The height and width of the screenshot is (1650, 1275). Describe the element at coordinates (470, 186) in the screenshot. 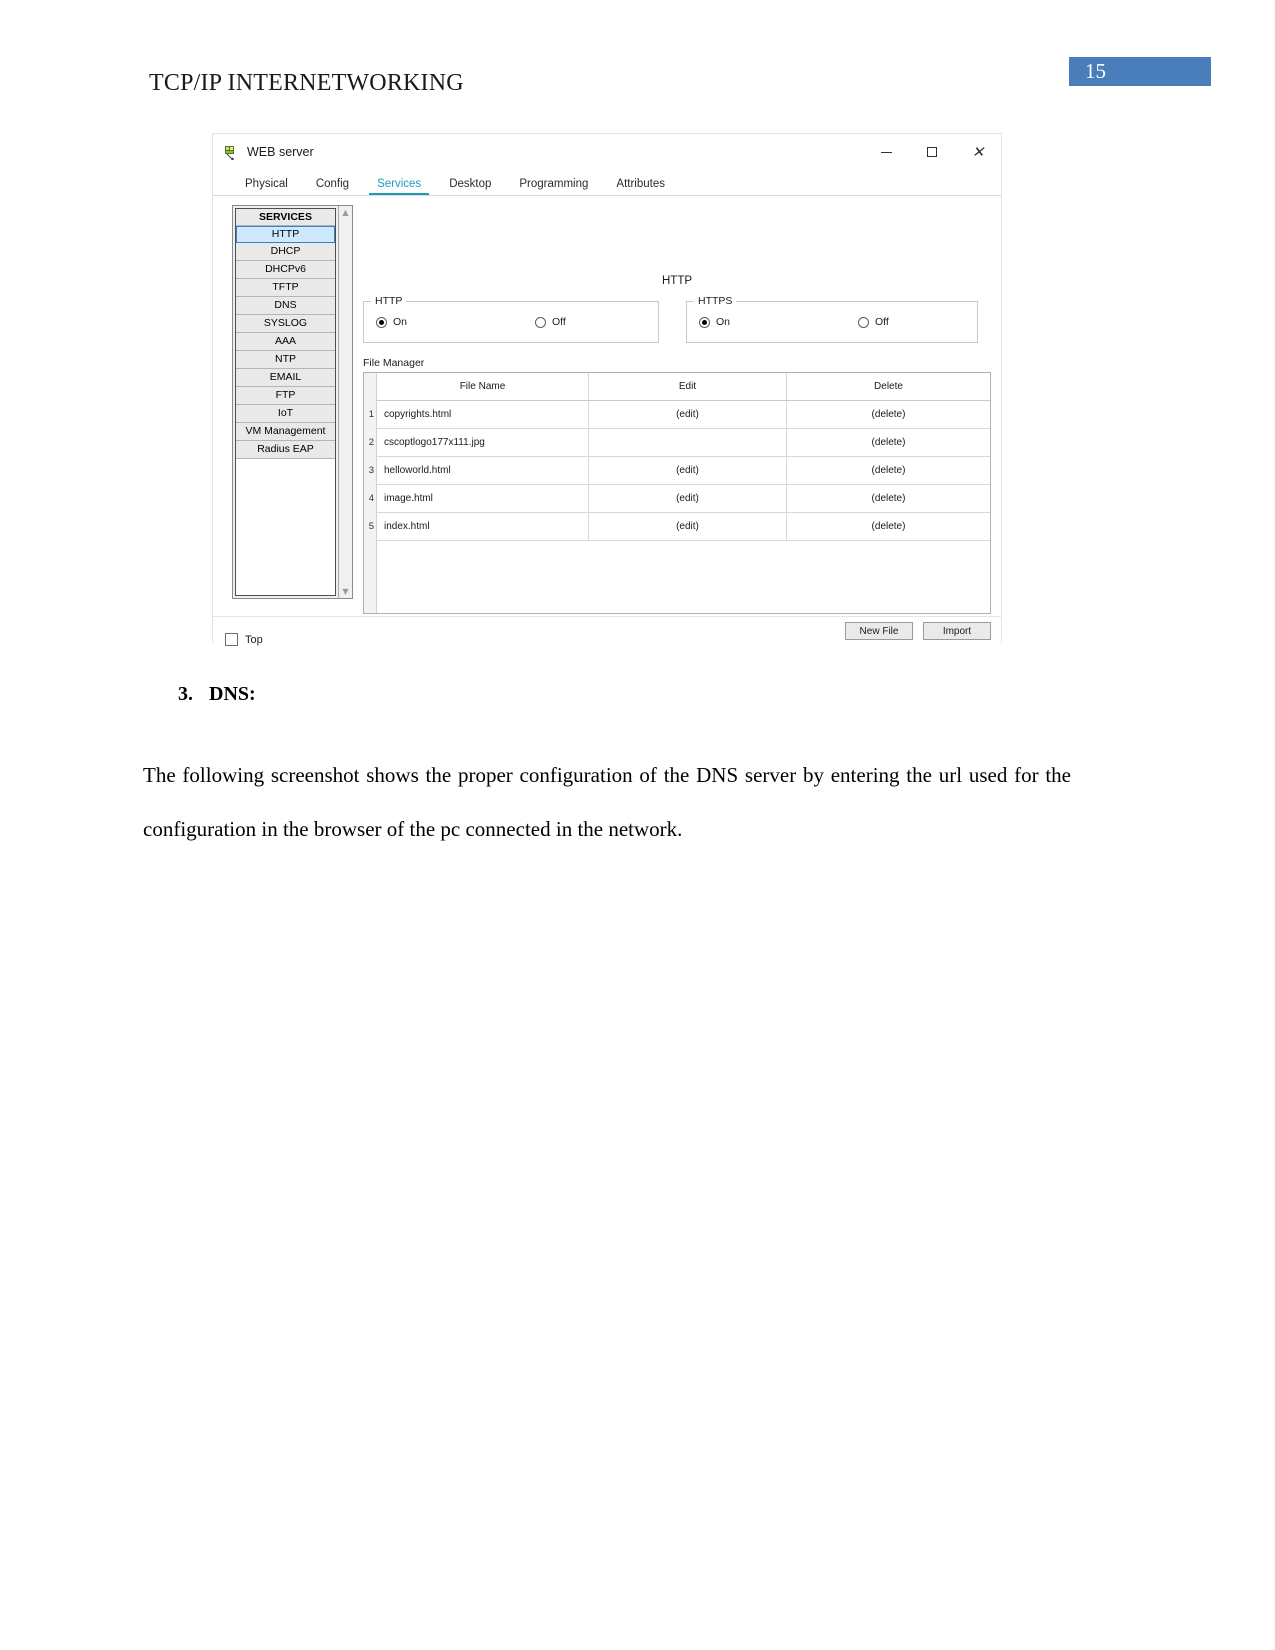

I see `tab-desktop: Desktop` at that location.